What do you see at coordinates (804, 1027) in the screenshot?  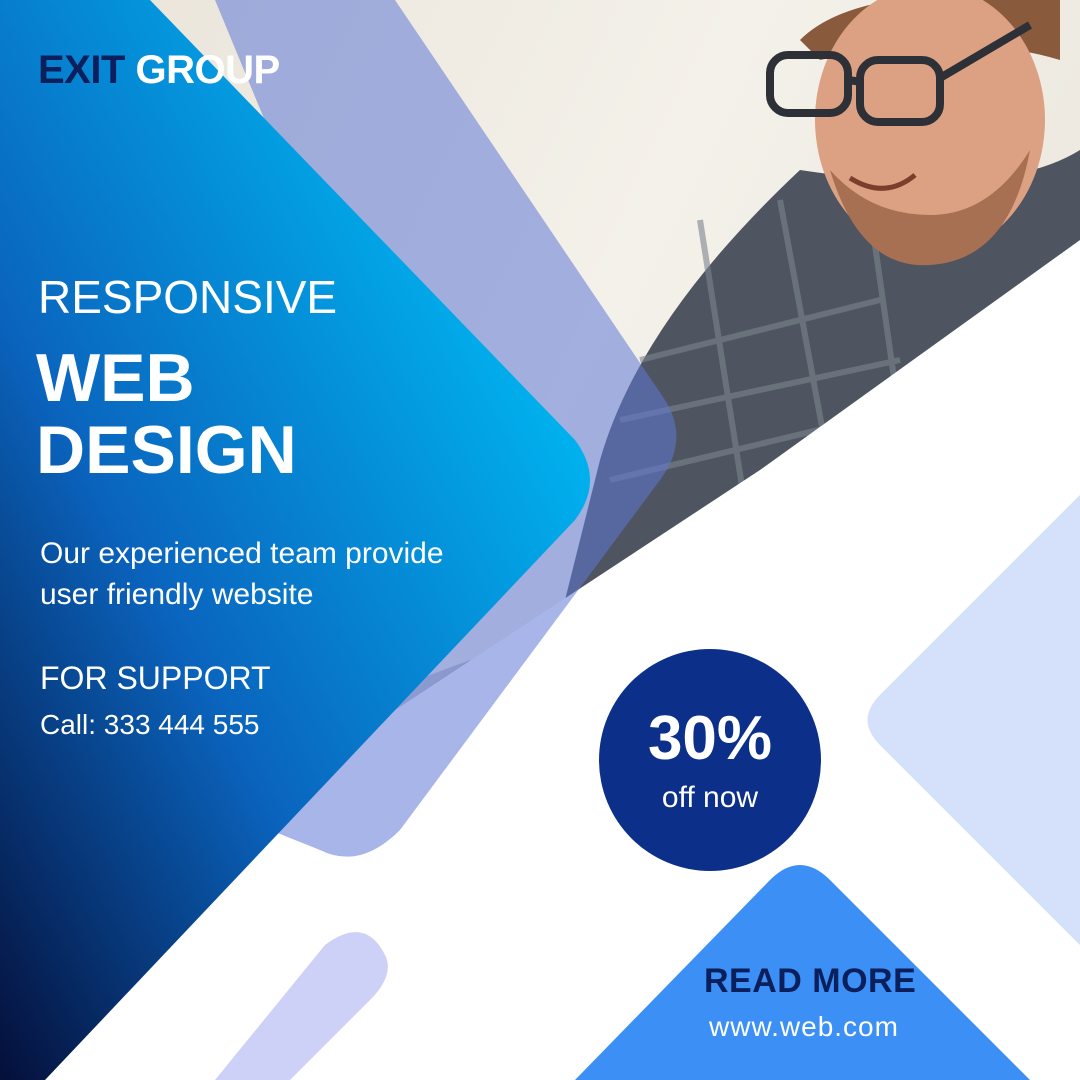 I see `website-url: www.web.com` at bounding box center [804, 1027].